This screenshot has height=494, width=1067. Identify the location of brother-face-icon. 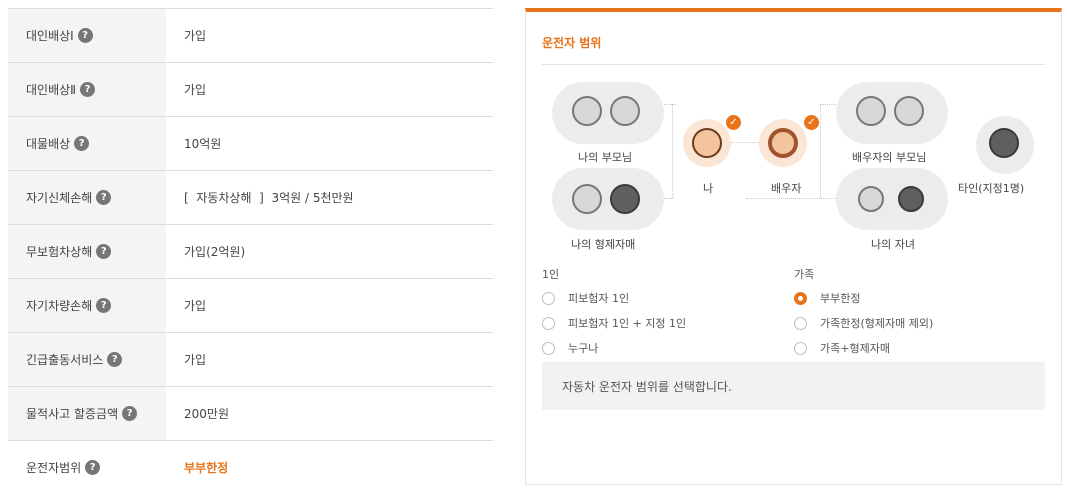
(587, 199).